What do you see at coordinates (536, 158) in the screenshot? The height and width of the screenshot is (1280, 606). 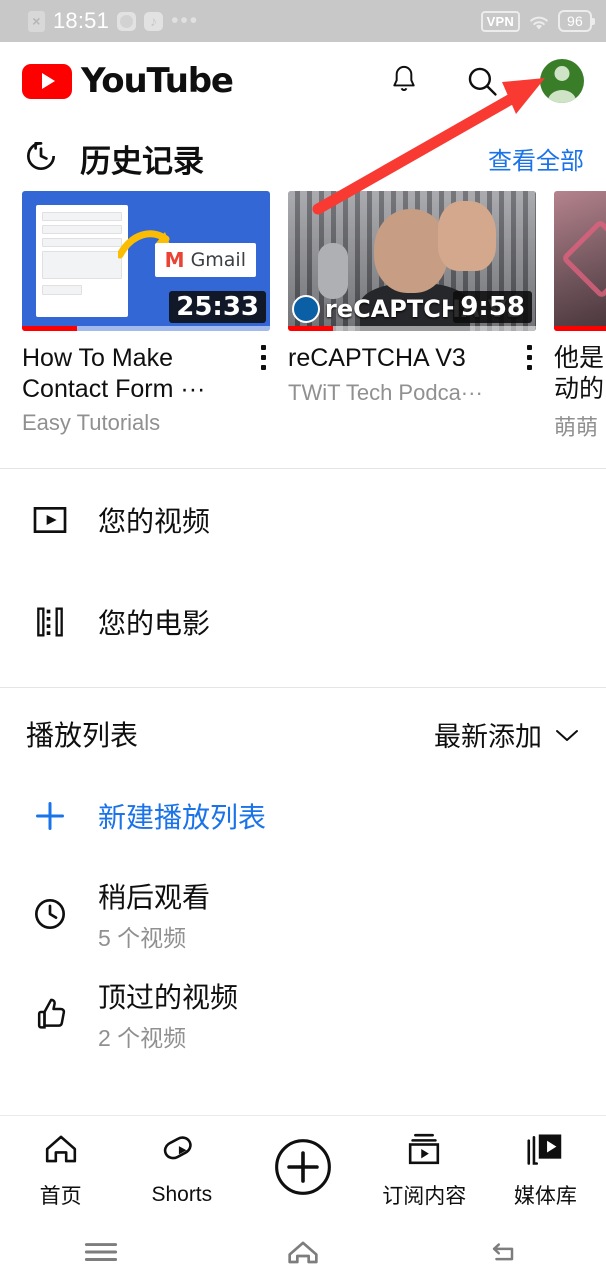 I see `see-all-link: 查看全部` at bounding box center [536, 158].